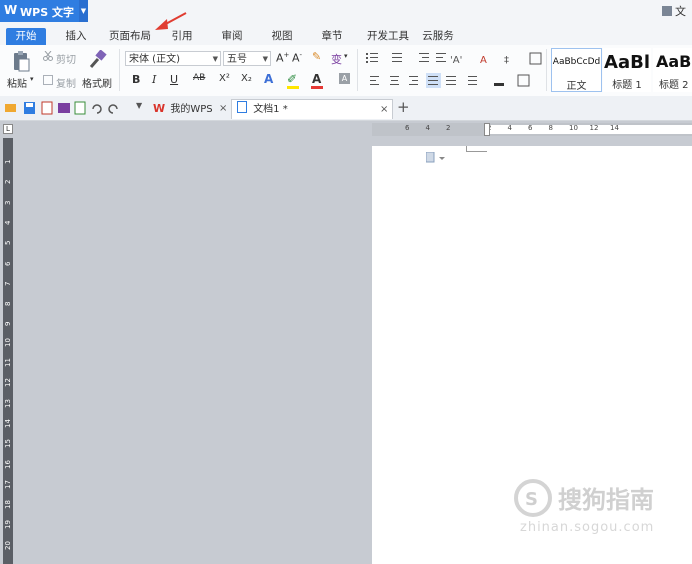 This screenshot has height=564, width=692. What do you see at coordinates (680, 11) in the screenshot?
I see `title-right-text: 文` at bounding box center [680, 11].